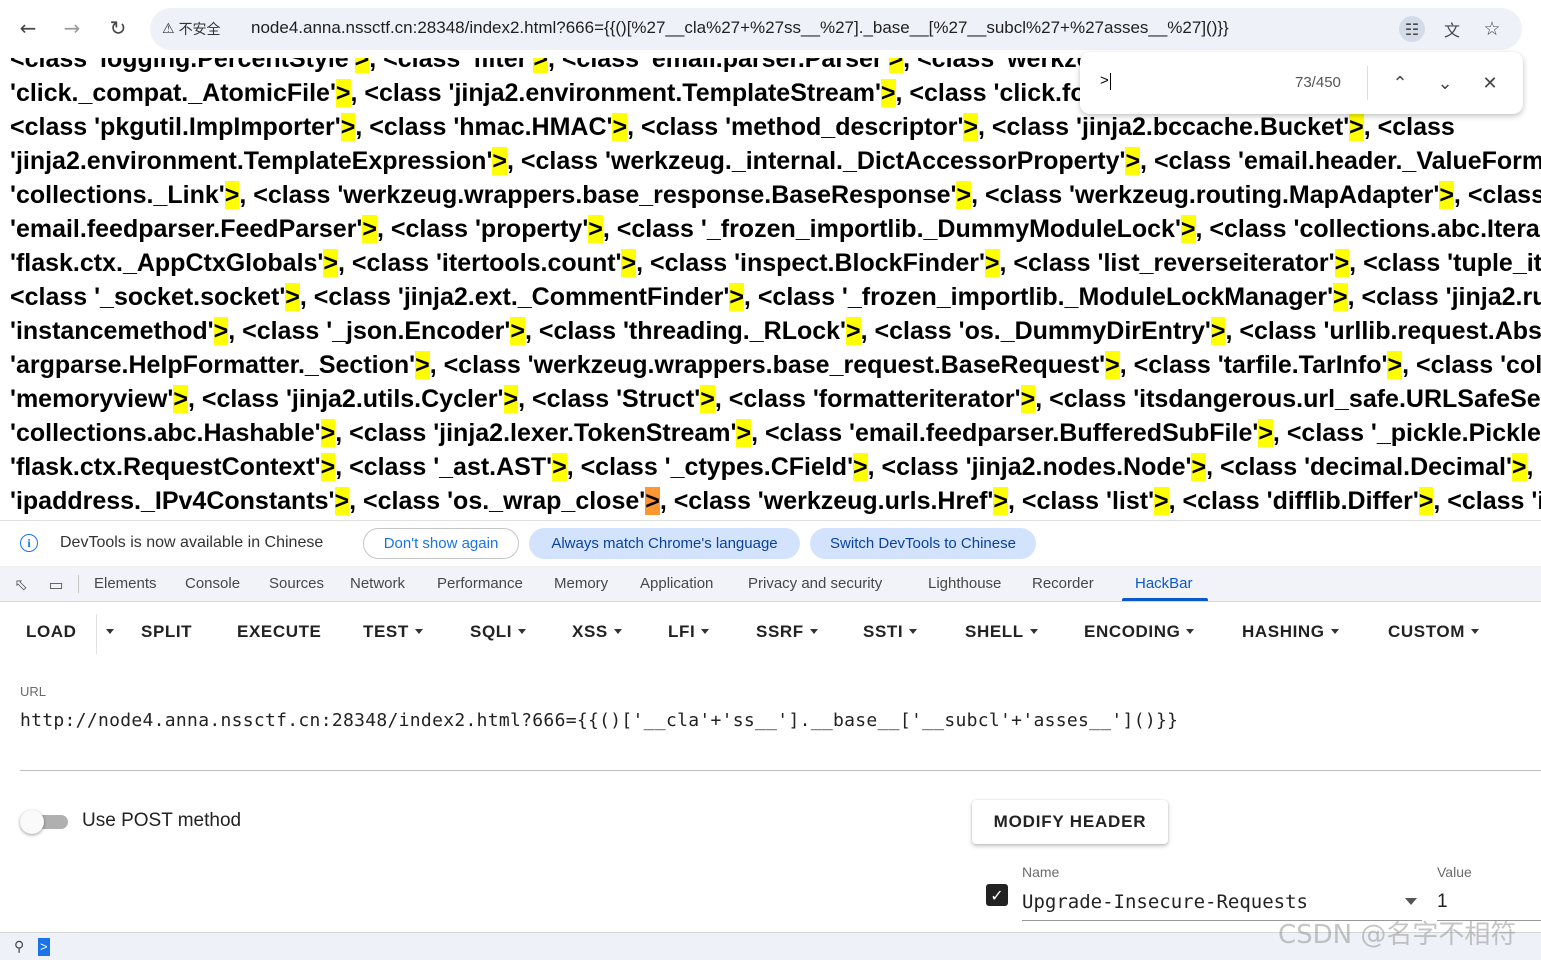 The height and width of the screenshot is (960, 1541). Describe the element at coordinates (21, 584) in the screenshot. I see `inspect-element-icon: ⬁` at that location.